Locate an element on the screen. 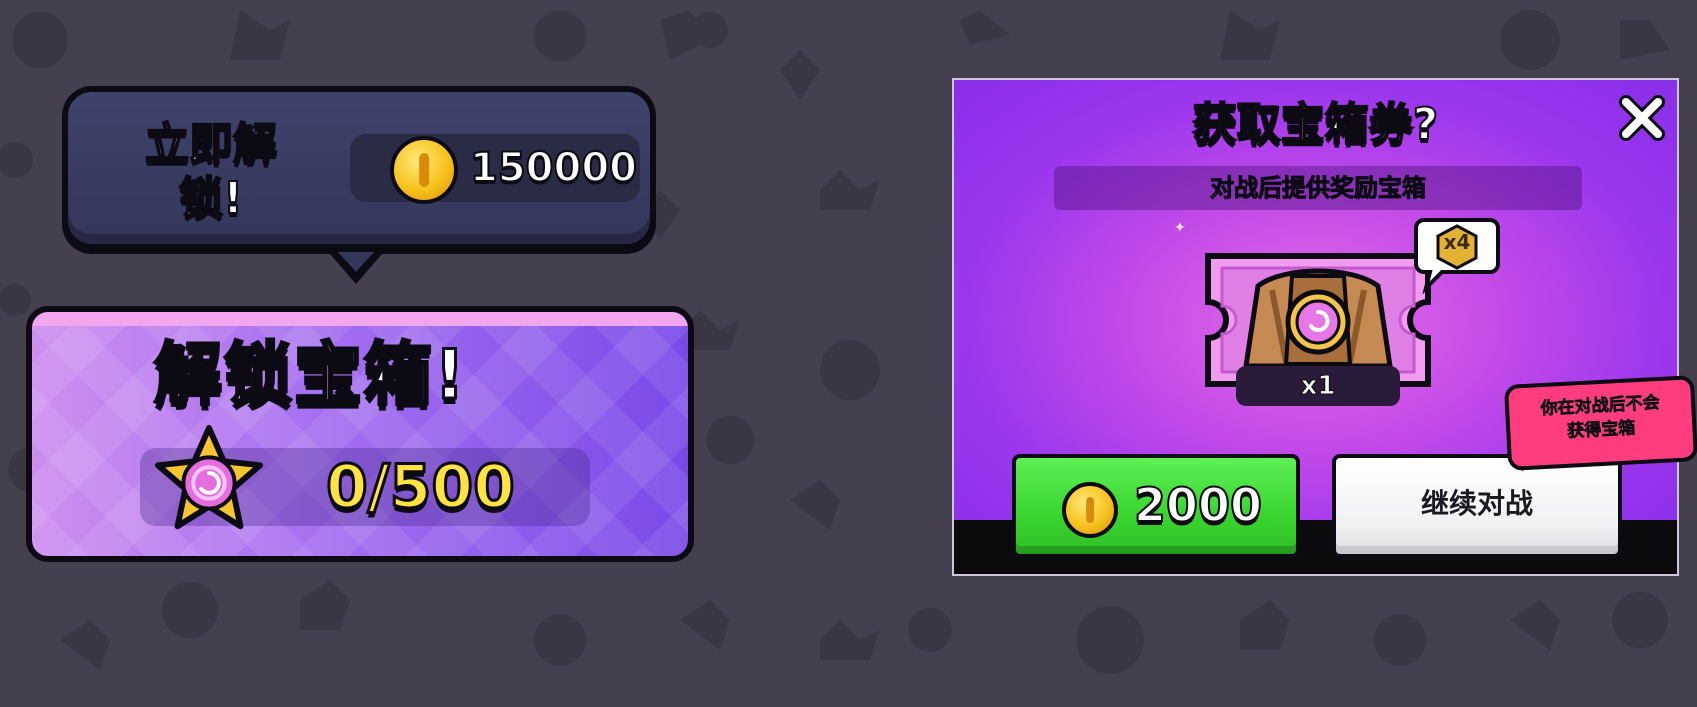  unlock-price-pill: 150000 is located at coordinates (495, 169).